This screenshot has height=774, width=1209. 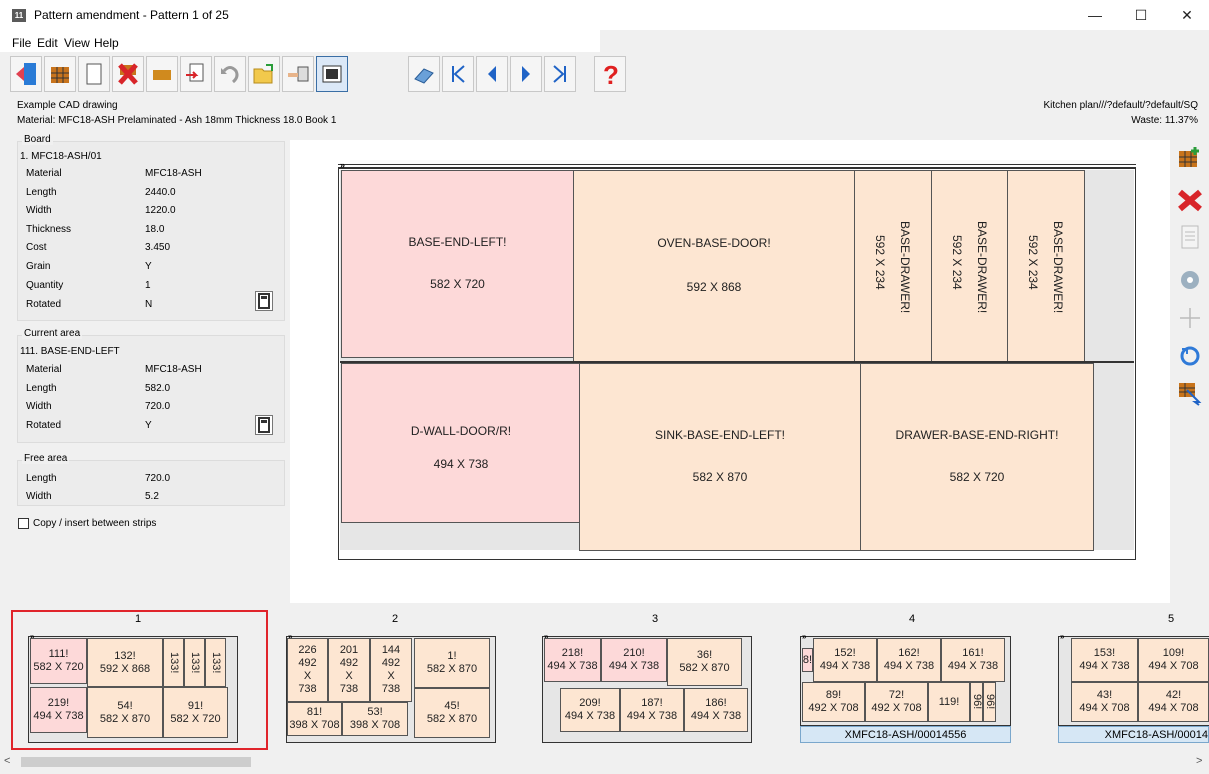 What do you see at coordinates (452, 663) in the screenshot?
I see `thumbnail-piece: 1! 582 X 870` at bounding box center [452, 663].